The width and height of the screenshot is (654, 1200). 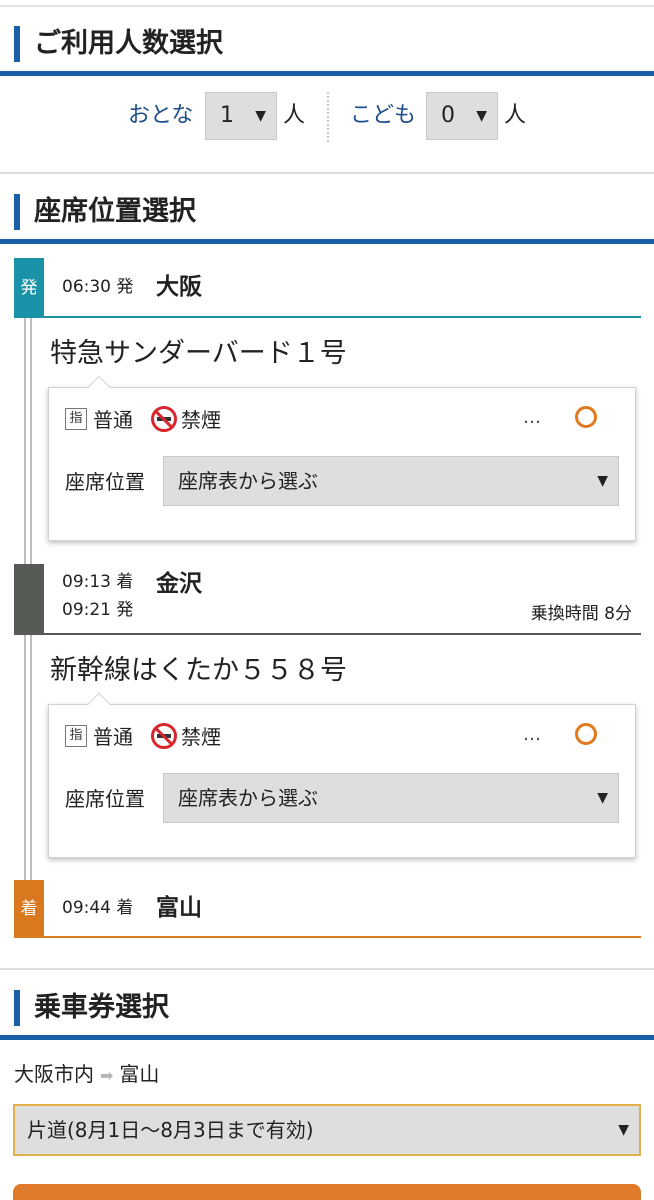 I want to click on train1-seat-card: 指 普通 禁煙 … 座席位置 座席表から選ぶ ▼, so click(x=342, y=458).